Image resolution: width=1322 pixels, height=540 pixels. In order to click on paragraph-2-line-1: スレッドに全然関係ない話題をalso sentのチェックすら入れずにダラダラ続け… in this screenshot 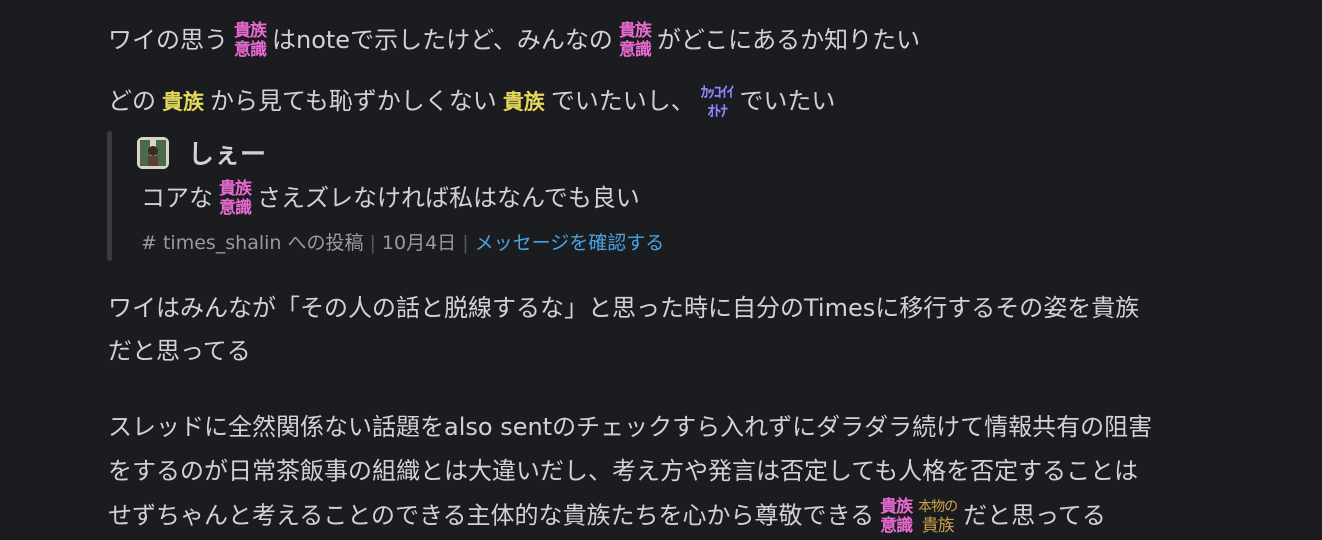, I will do `click(630, 427)`.